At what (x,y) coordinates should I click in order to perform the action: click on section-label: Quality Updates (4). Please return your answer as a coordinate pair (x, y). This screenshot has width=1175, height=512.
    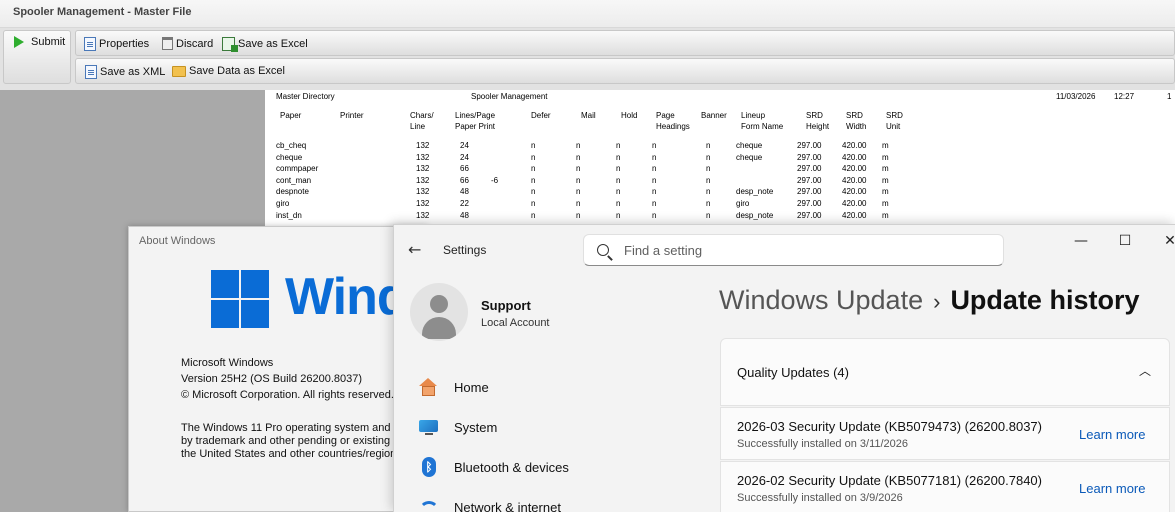
    Looking at the image, I should click on (793, 372).